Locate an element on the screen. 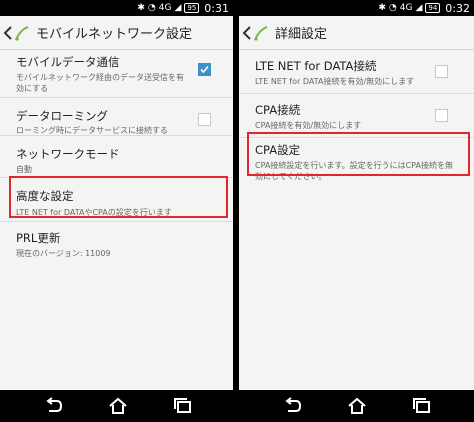 The height and width of the screenshot is (422, 474). status-bar: ✱ ◔ 4G ◢ 95 0:31 is located at coordinates (116, 8).